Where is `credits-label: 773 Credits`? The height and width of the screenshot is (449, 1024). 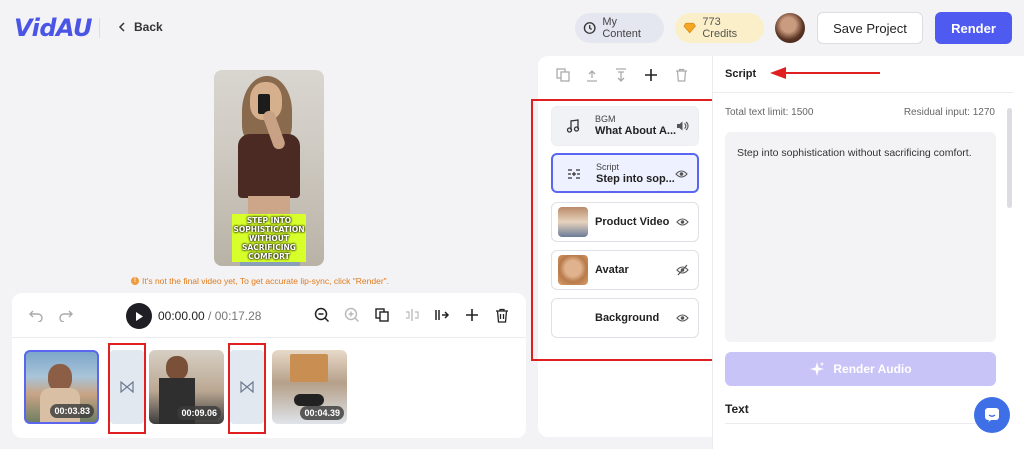
credits-label: 773 Credits is located at coordinates (720, 28).